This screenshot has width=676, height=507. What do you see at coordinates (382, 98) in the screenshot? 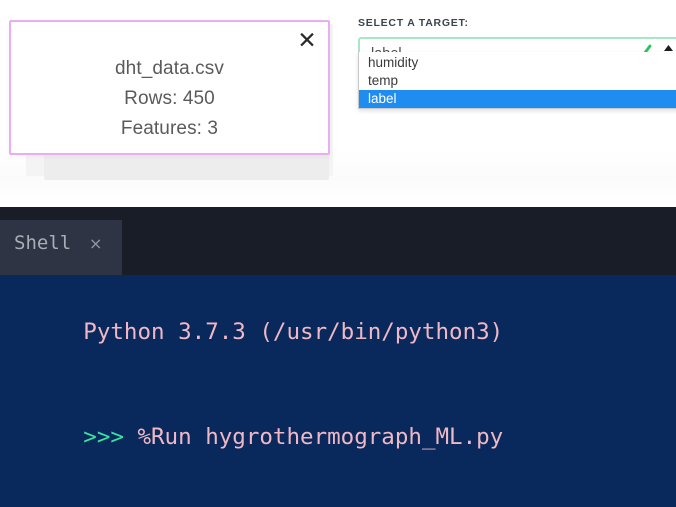
I see `select-option-label: label` at bounding box center [382, 98].